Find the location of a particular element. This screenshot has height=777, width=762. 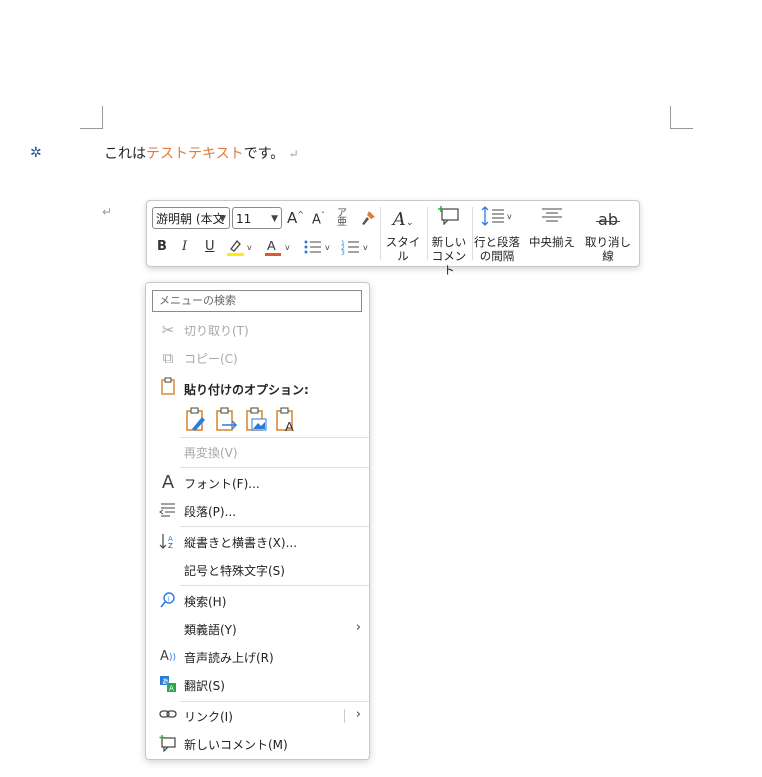

strikethrough-icon: ab is located at coordinates (608, 220).